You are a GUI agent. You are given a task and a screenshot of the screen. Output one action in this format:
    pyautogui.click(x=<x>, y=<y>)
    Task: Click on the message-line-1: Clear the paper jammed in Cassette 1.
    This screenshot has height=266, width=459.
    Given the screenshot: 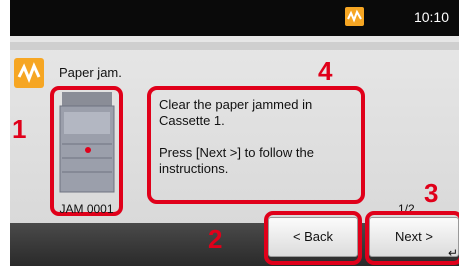 What is the action you would take?
    pyautogui.click(x=236, y=112)
    